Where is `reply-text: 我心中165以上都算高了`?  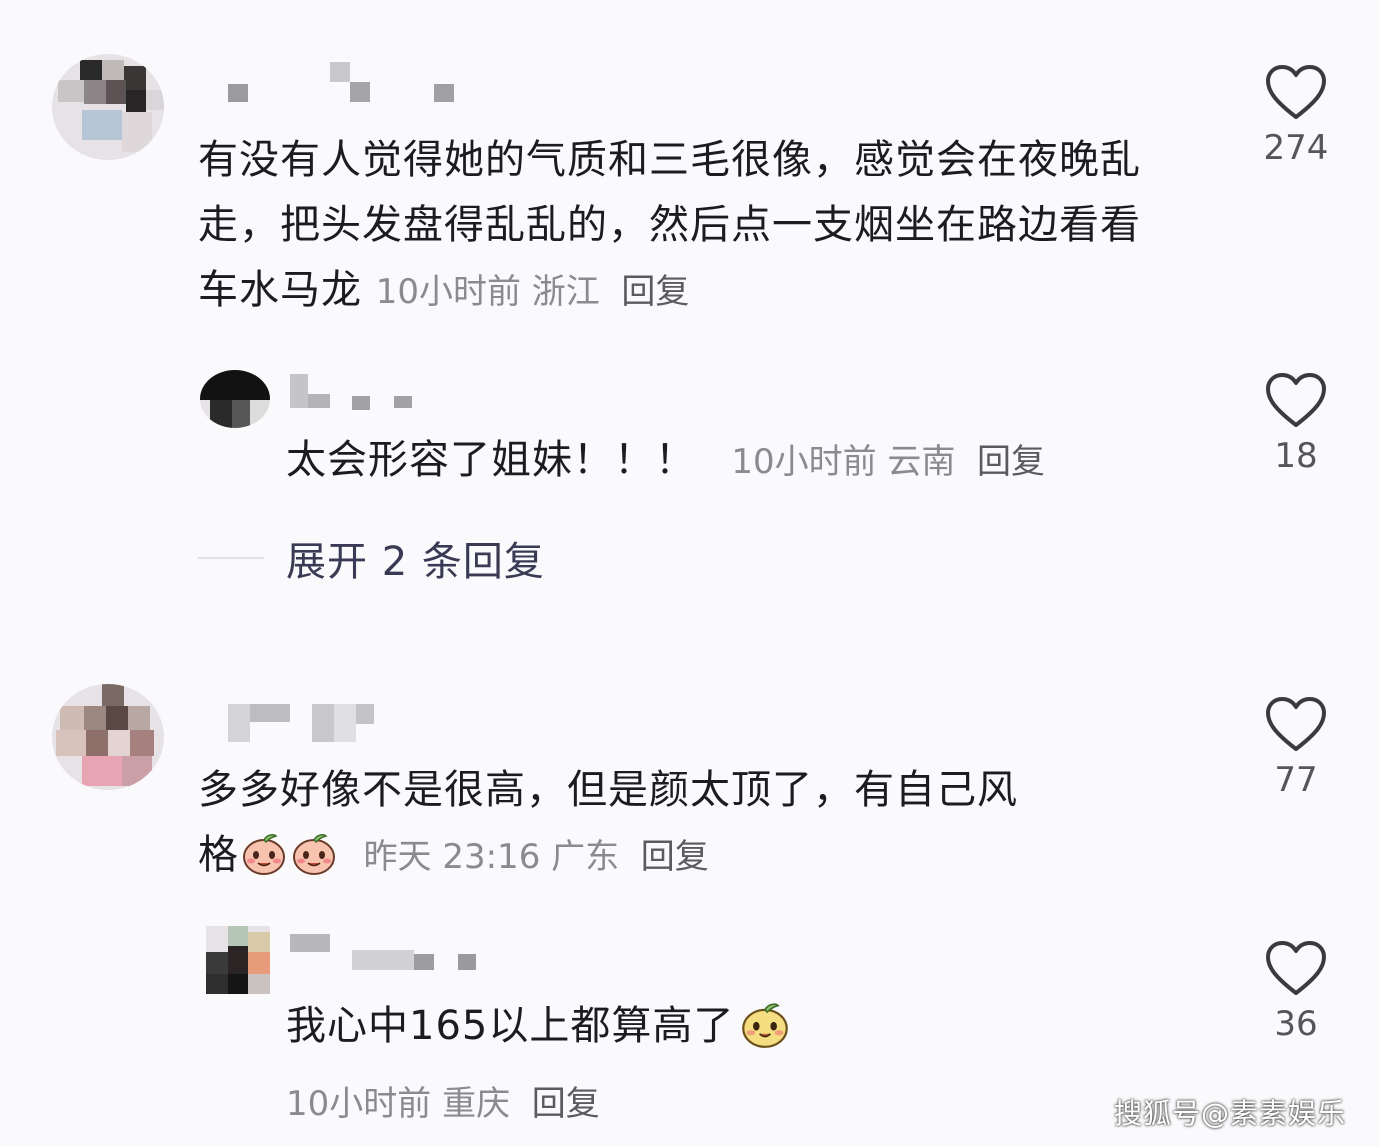
reply-text: 我心中165以上都算高了 is located at coordinates (736, 1026).